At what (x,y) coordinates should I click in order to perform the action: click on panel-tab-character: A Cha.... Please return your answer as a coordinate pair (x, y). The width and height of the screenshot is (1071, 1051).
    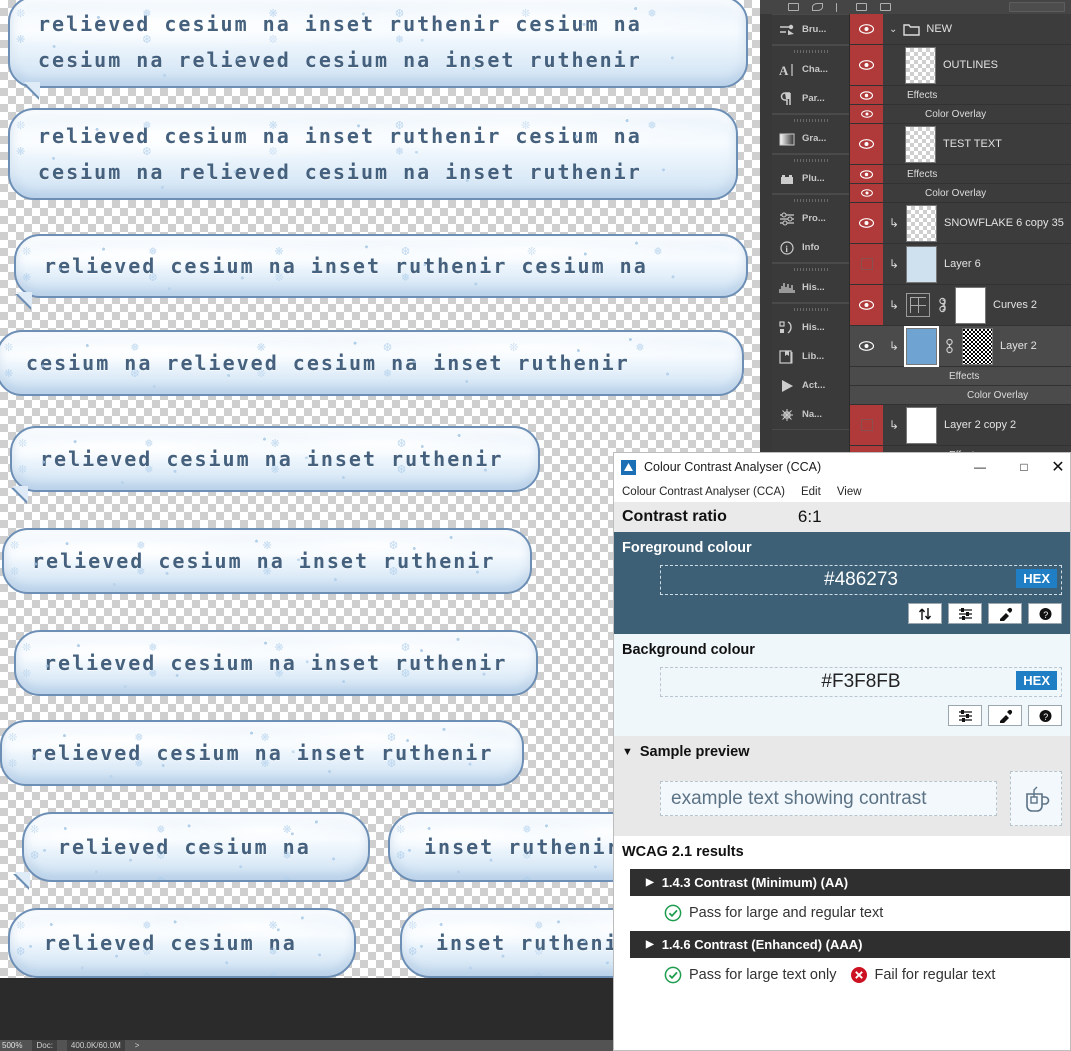
    Looking at the image, I should click on (810, 69).